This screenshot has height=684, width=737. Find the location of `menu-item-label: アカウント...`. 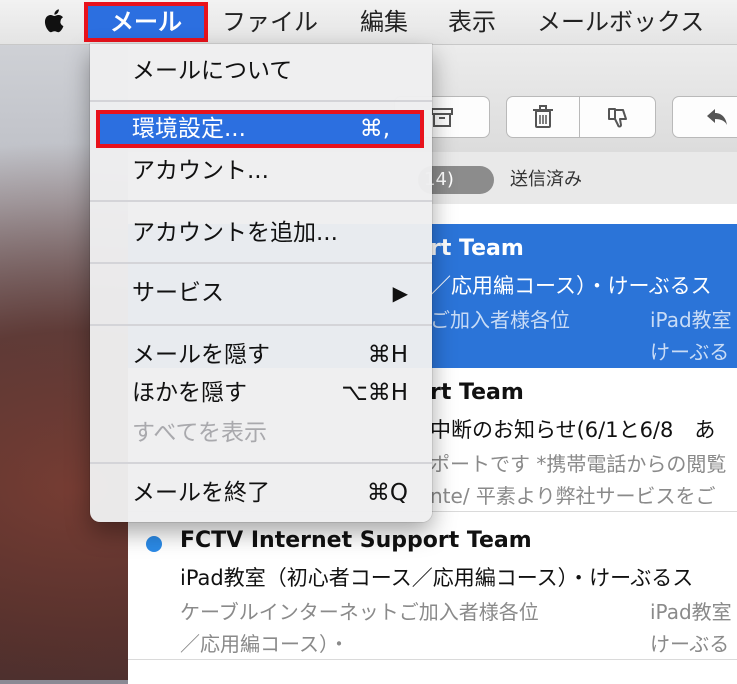

menu-item-label: アカウント... is located at coordinates (200, 171).